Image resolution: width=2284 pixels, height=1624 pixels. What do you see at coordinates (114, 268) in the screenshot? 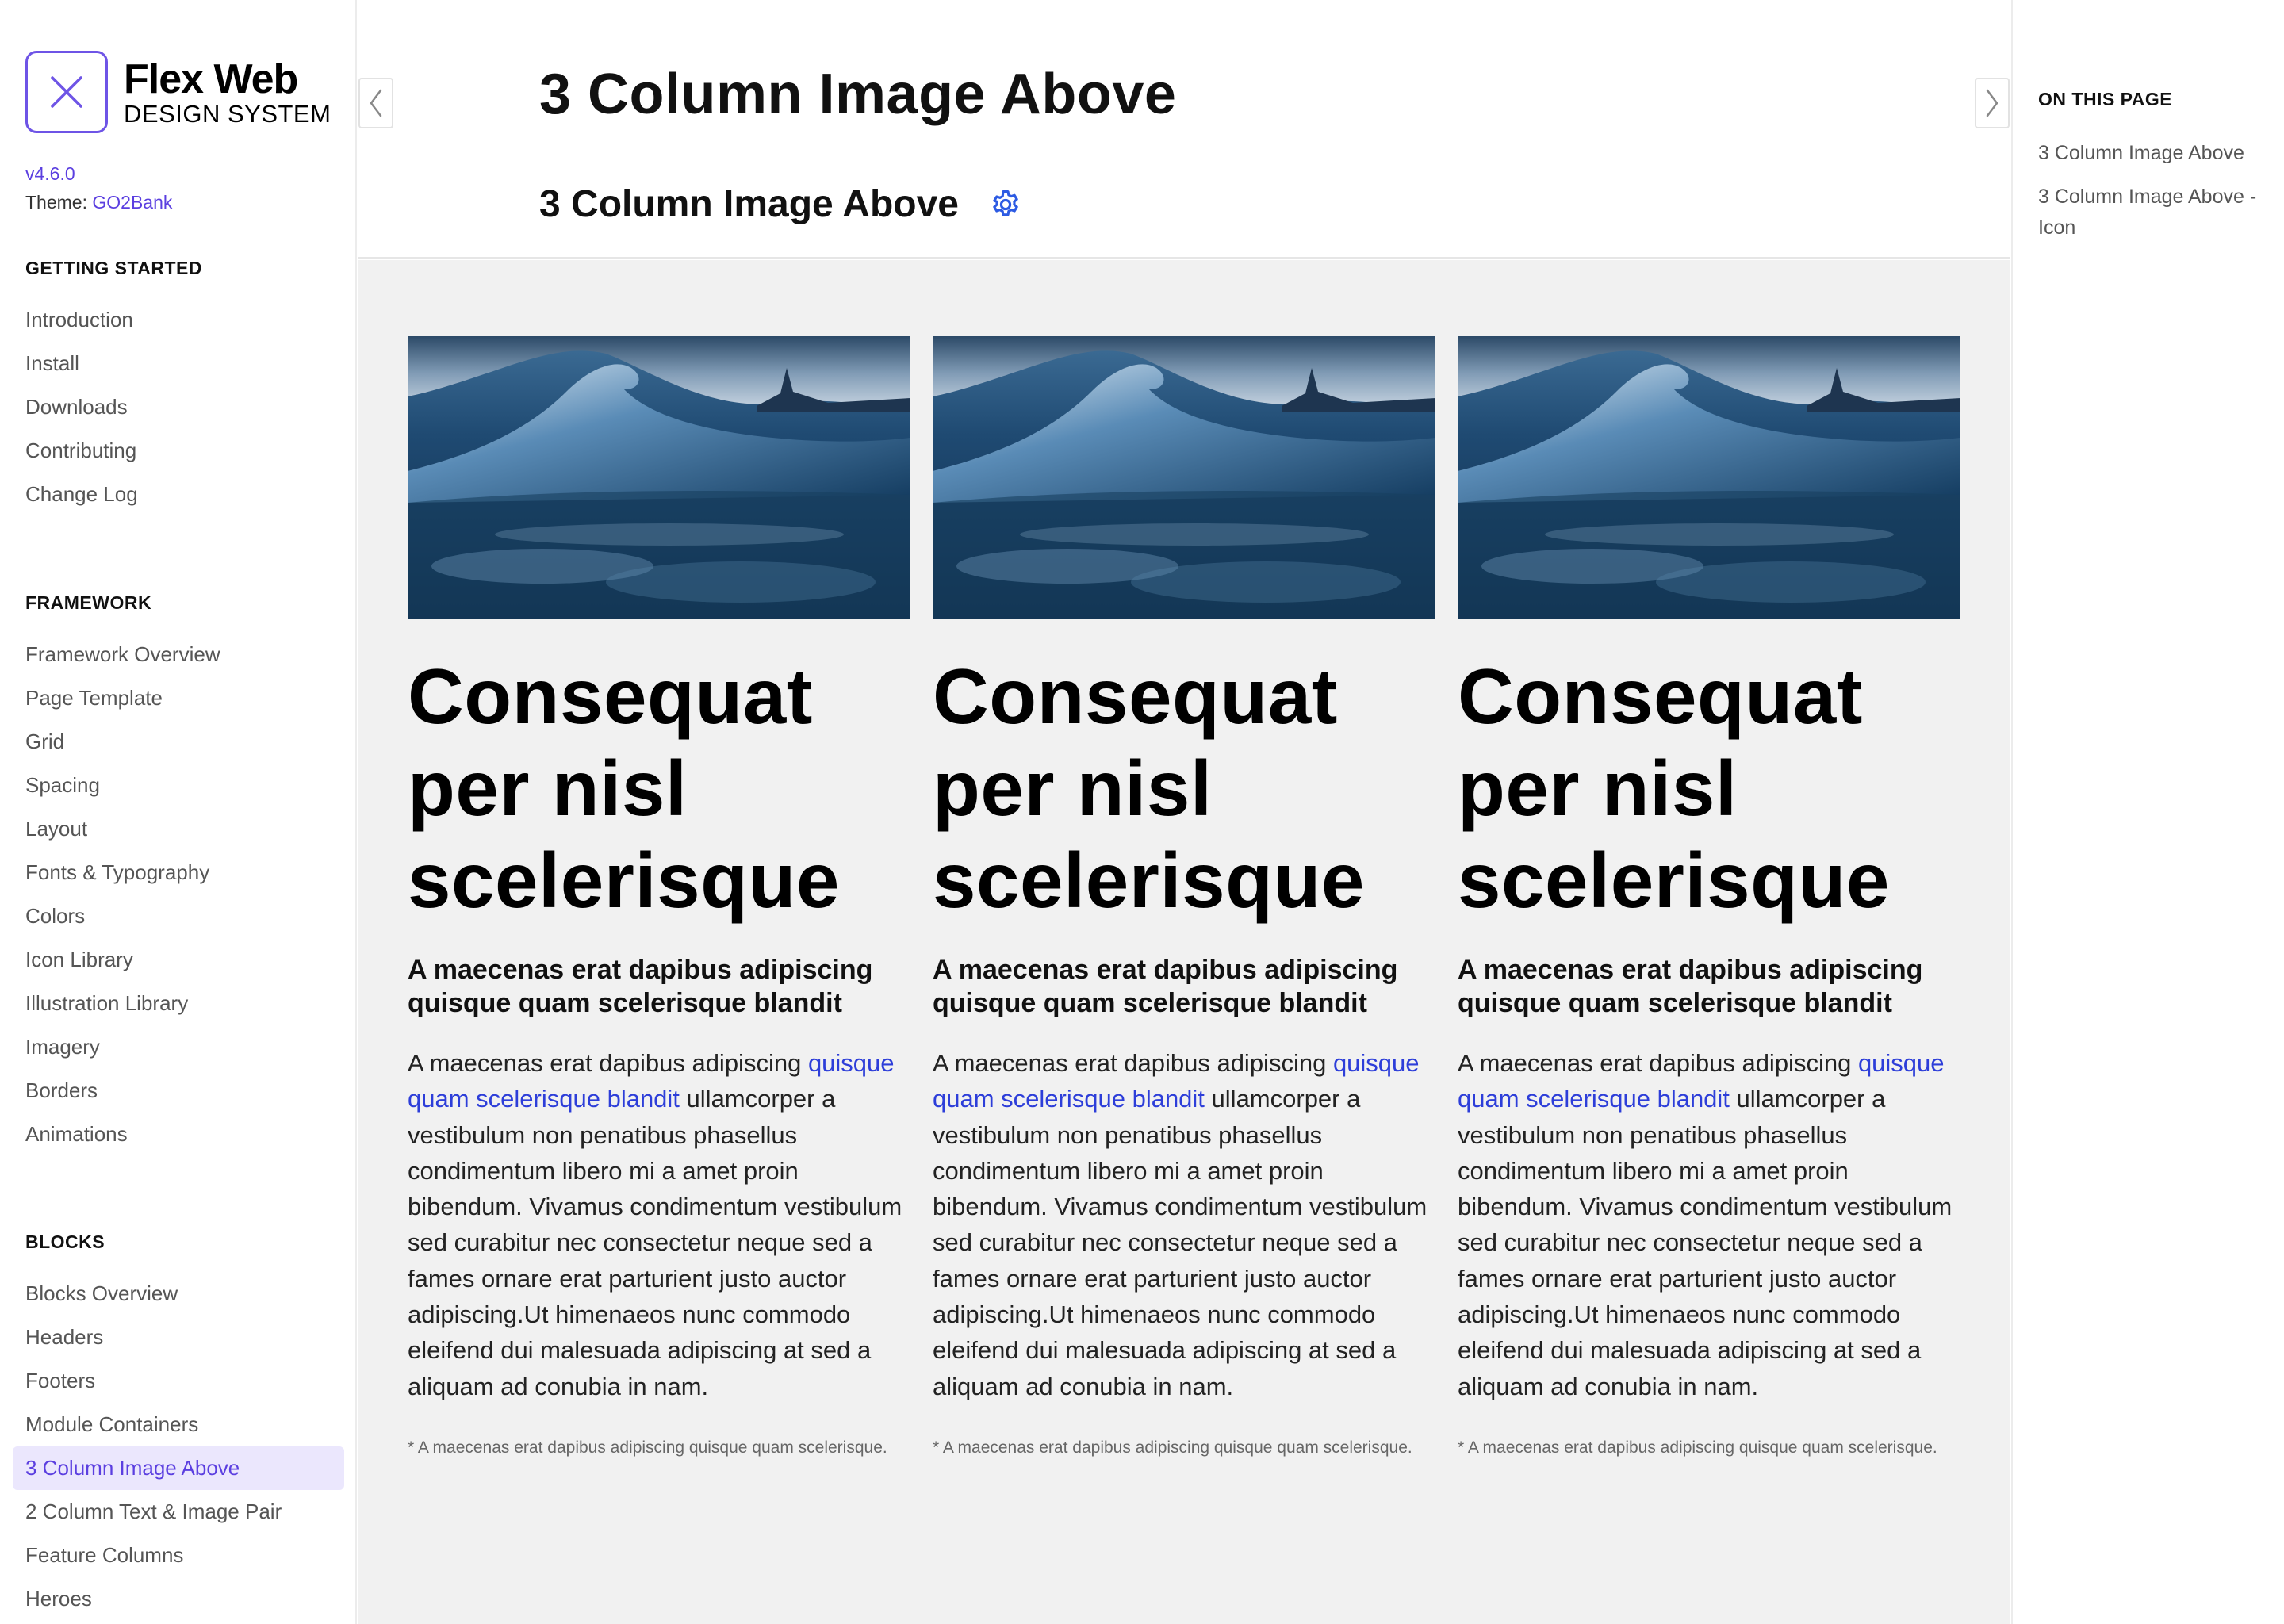
I see `nav-section-title: GETTING STARTED` at bounding box center [114, 268].